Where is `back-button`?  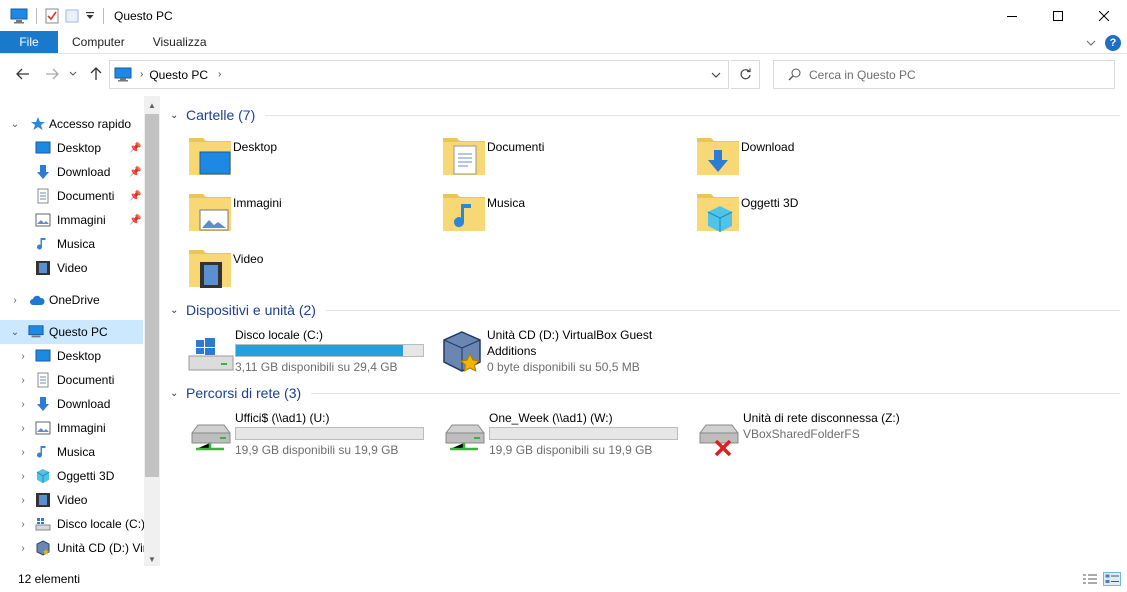
back-button is located at coordinates (23, 74).